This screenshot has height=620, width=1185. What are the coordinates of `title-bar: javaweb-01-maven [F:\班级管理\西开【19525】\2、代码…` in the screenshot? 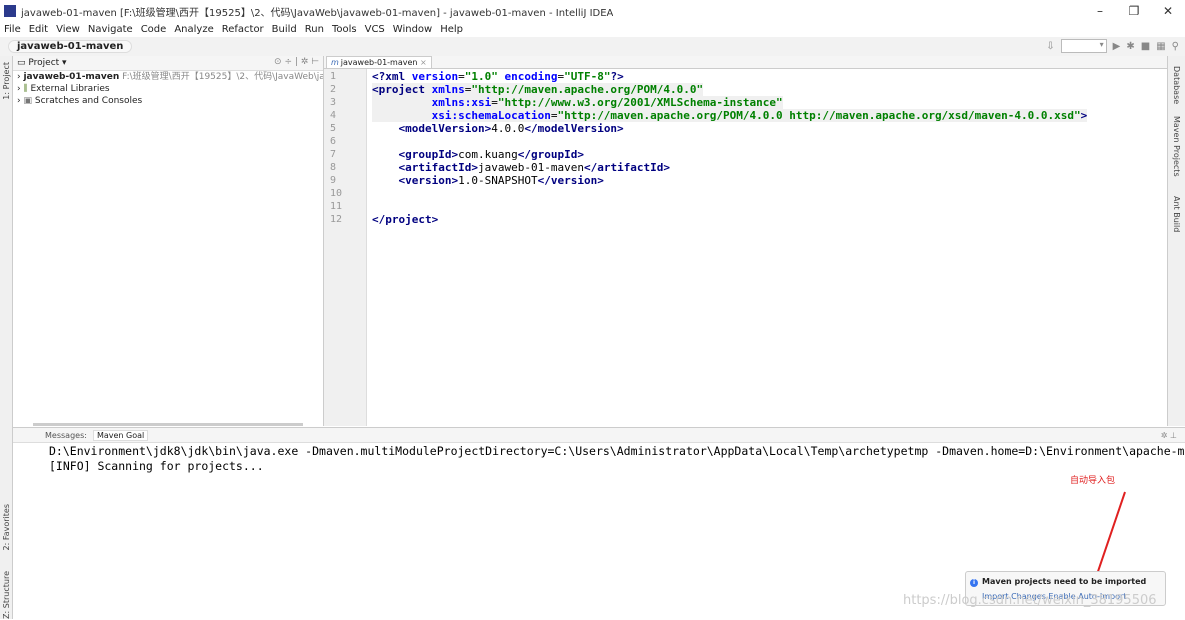 It's located at (592, 11).